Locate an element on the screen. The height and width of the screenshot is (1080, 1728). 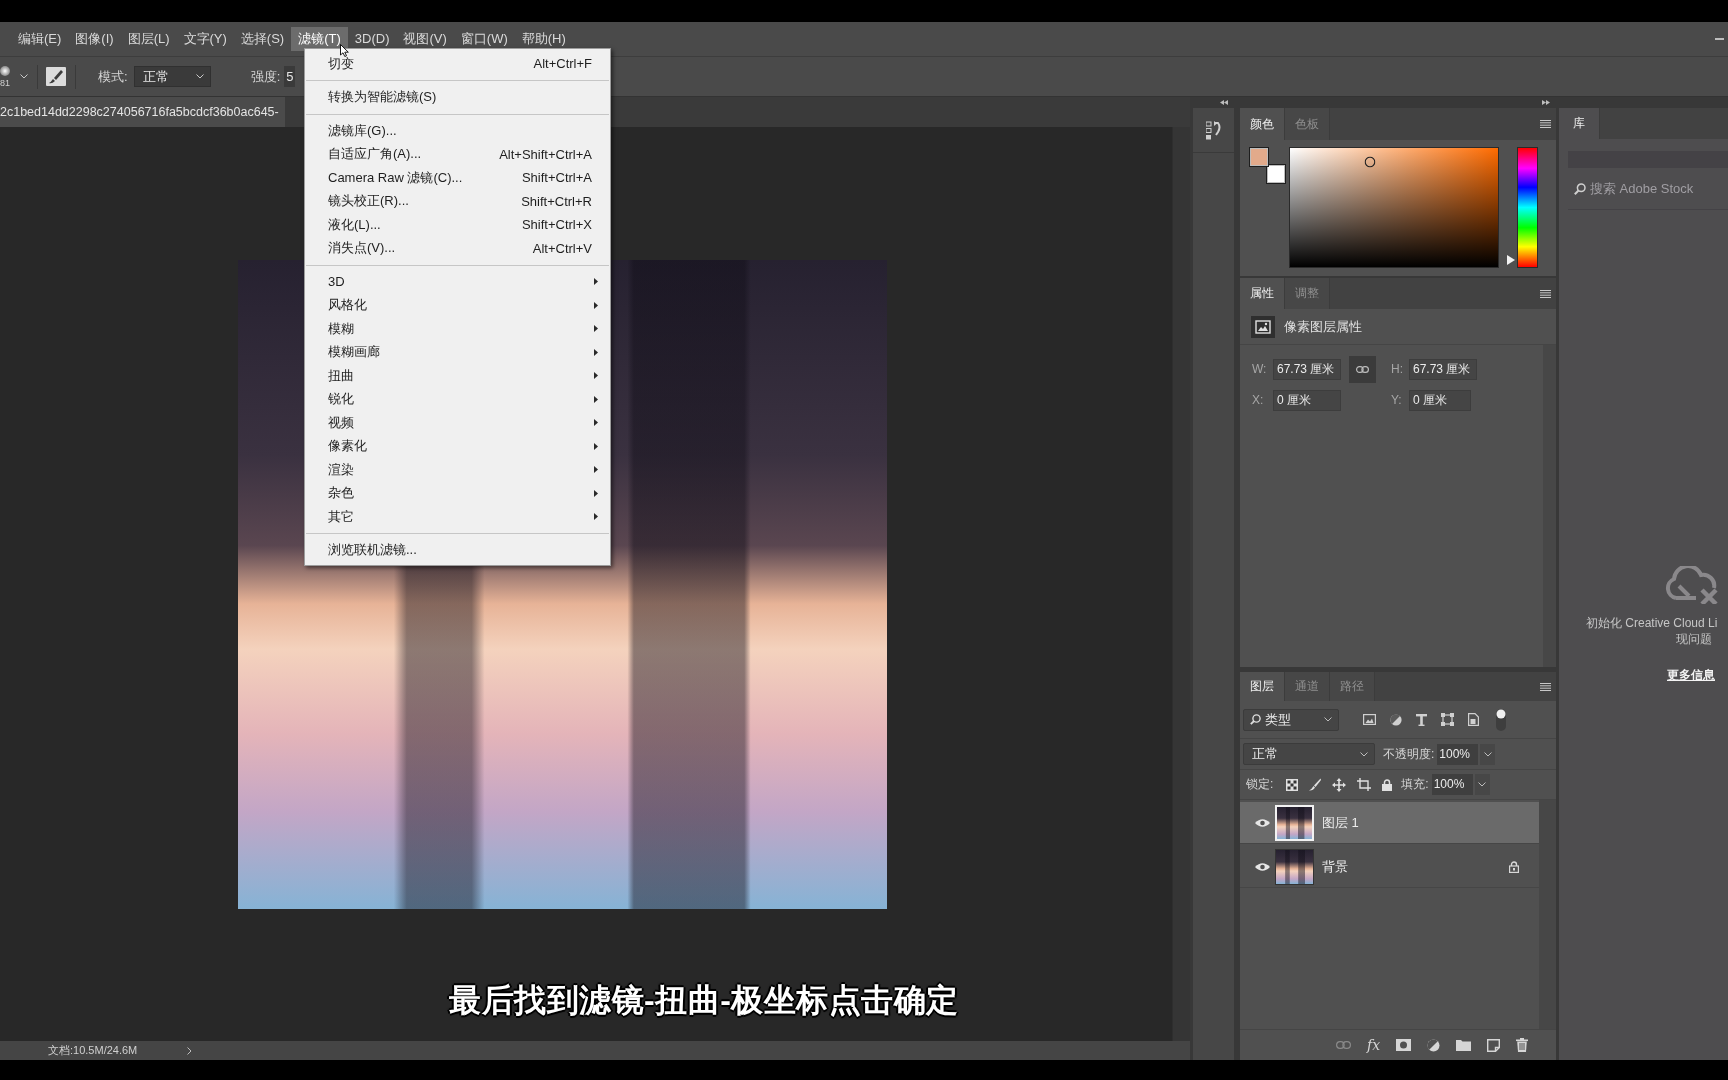
menu-item: 模糊 is located at coordinates (457, 329).